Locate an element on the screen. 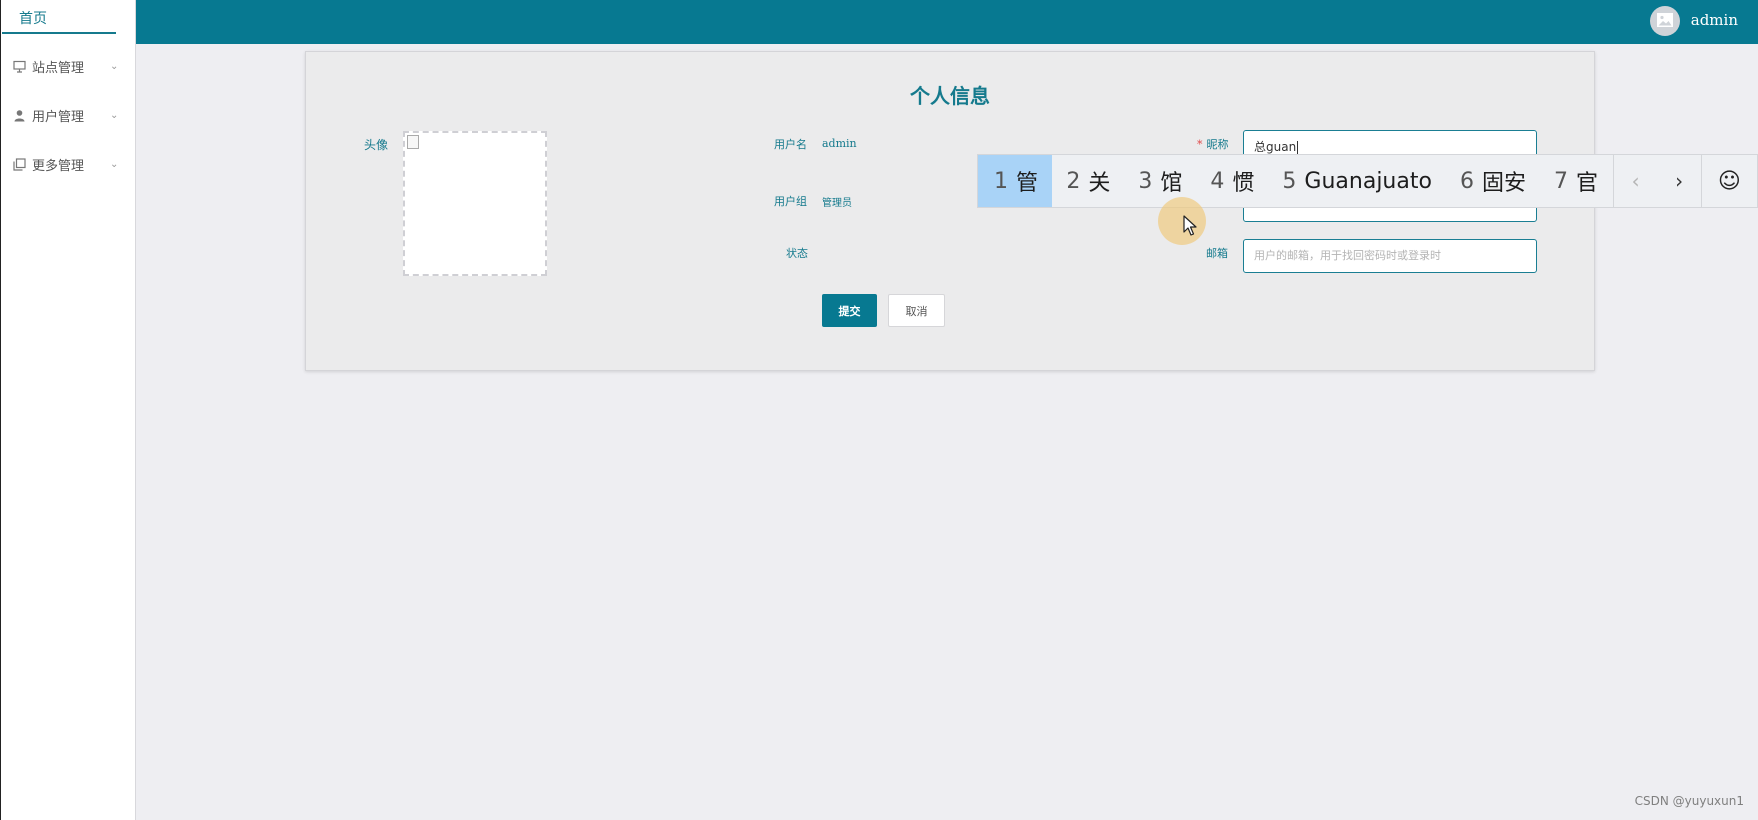 Image resolution: width=1758 pixels, height=820 pixels. sidebar-item-label: 站点管理 is located at coordinates (58, 68).